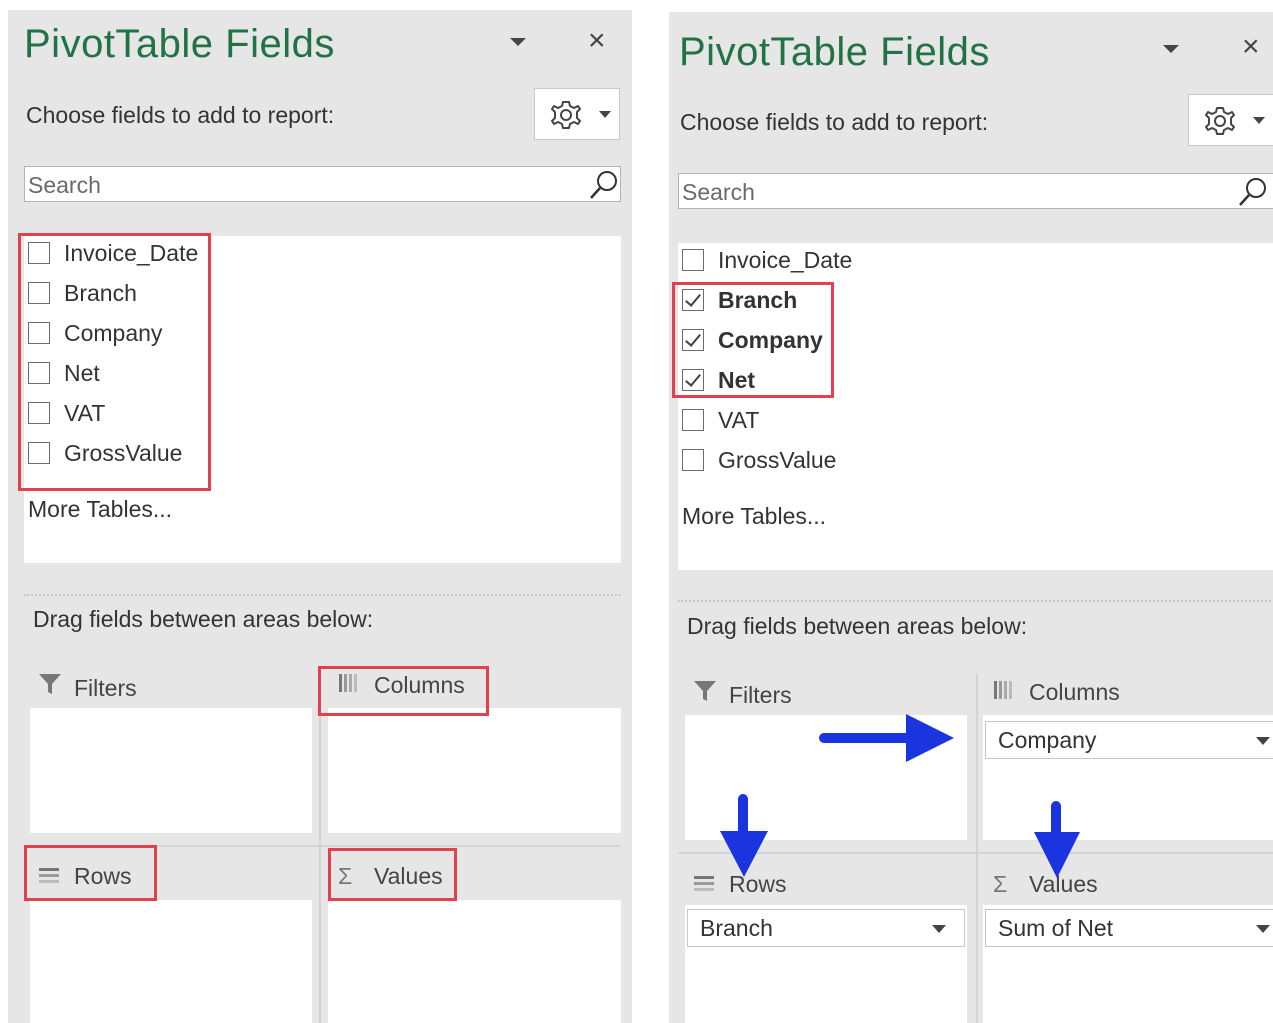 This screenshot has height=1023, width=1273. What do you see at coordinates (171, 770) in the screenshot?
I see `filters-drop-area` at bounding box center [171, 770].